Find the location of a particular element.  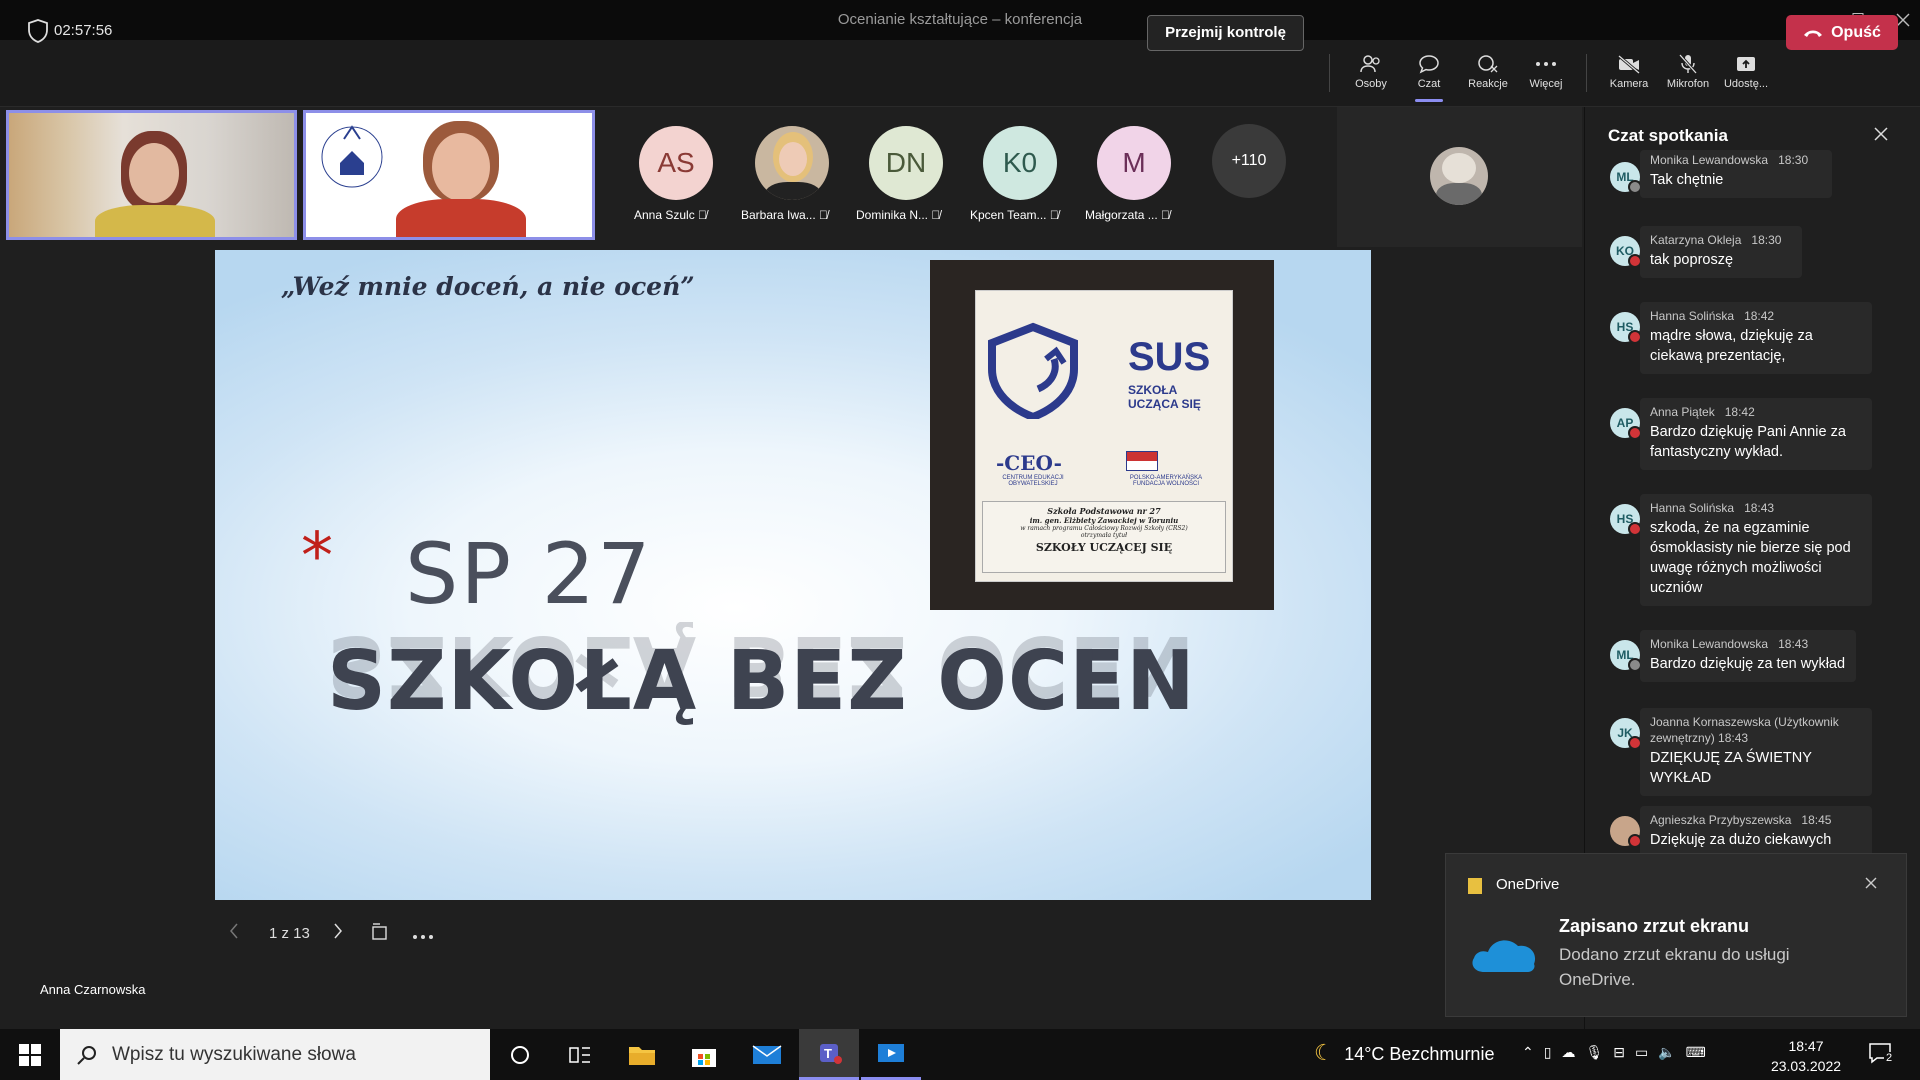

windows-icon is located at coordinates (30, 1054).